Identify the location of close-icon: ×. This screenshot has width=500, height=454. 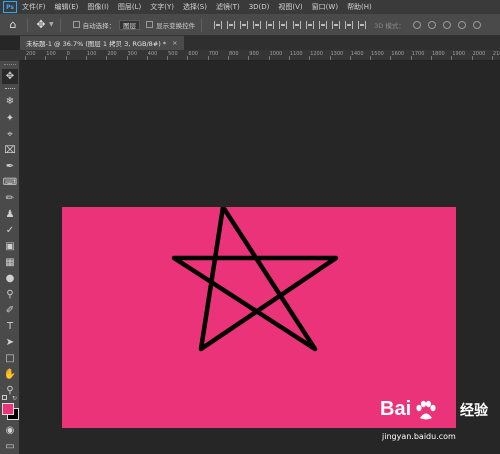
(174, 43).